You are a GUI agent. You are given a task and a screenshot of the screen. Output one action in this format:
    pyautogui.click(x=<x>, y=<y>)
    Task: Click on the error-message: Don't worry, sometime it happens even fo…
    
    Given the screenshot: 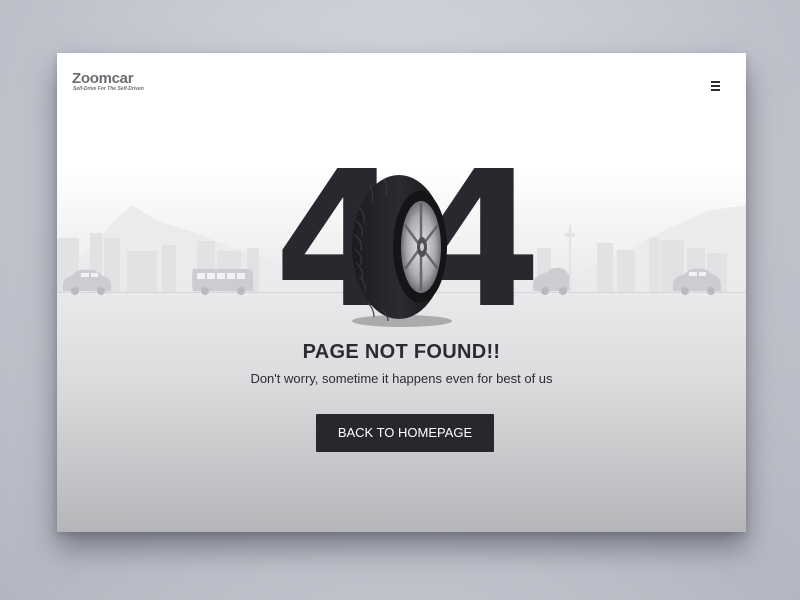 What is the action you would take?
    pyautogui.click(x=401, y=378)
    